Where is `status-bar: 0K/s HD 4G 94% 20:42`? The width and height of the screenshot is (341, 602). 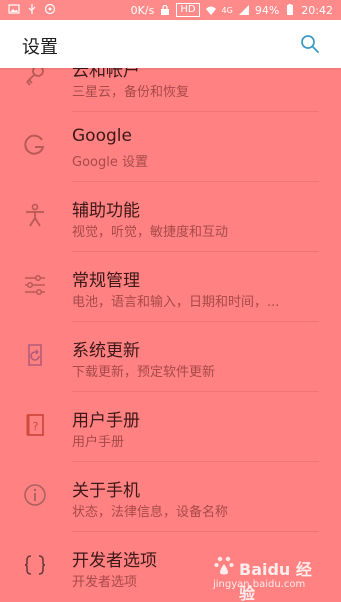 status-bar: 0K/s HD 4G 94% 20:42 is located at coordinates (170, 10).